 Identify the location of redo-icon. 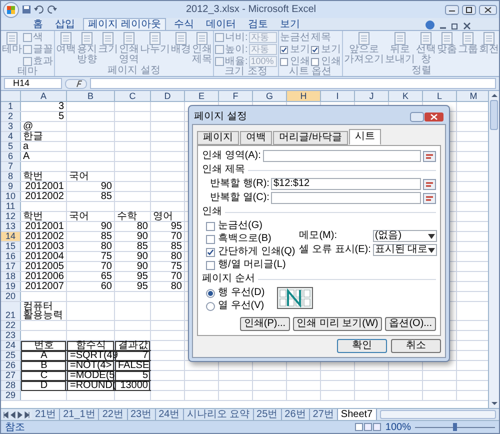
(52, 9).